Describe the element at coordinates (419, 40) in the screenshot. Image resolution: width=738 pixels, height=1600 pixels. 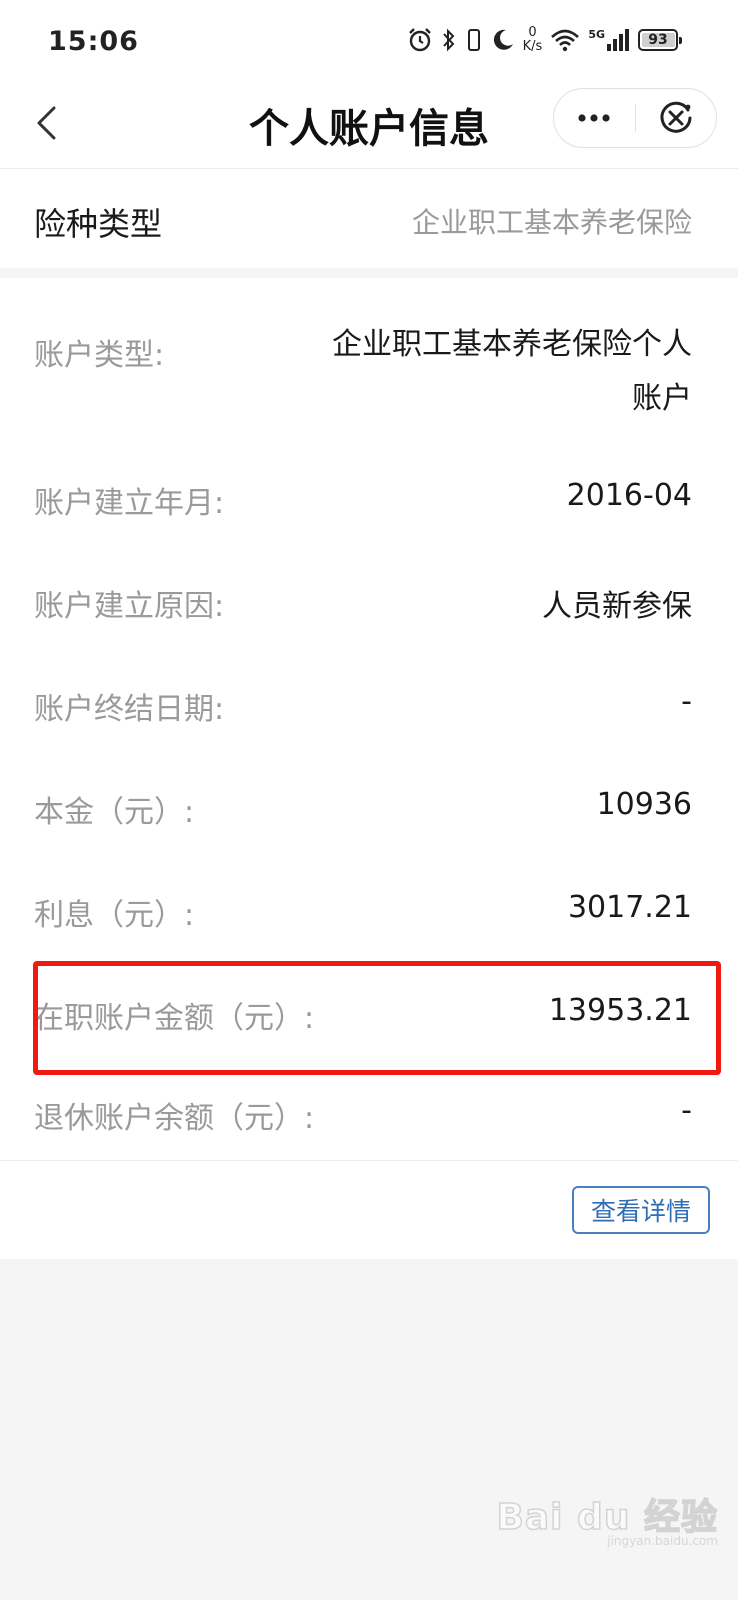
I see `alarm-icon` at that location.